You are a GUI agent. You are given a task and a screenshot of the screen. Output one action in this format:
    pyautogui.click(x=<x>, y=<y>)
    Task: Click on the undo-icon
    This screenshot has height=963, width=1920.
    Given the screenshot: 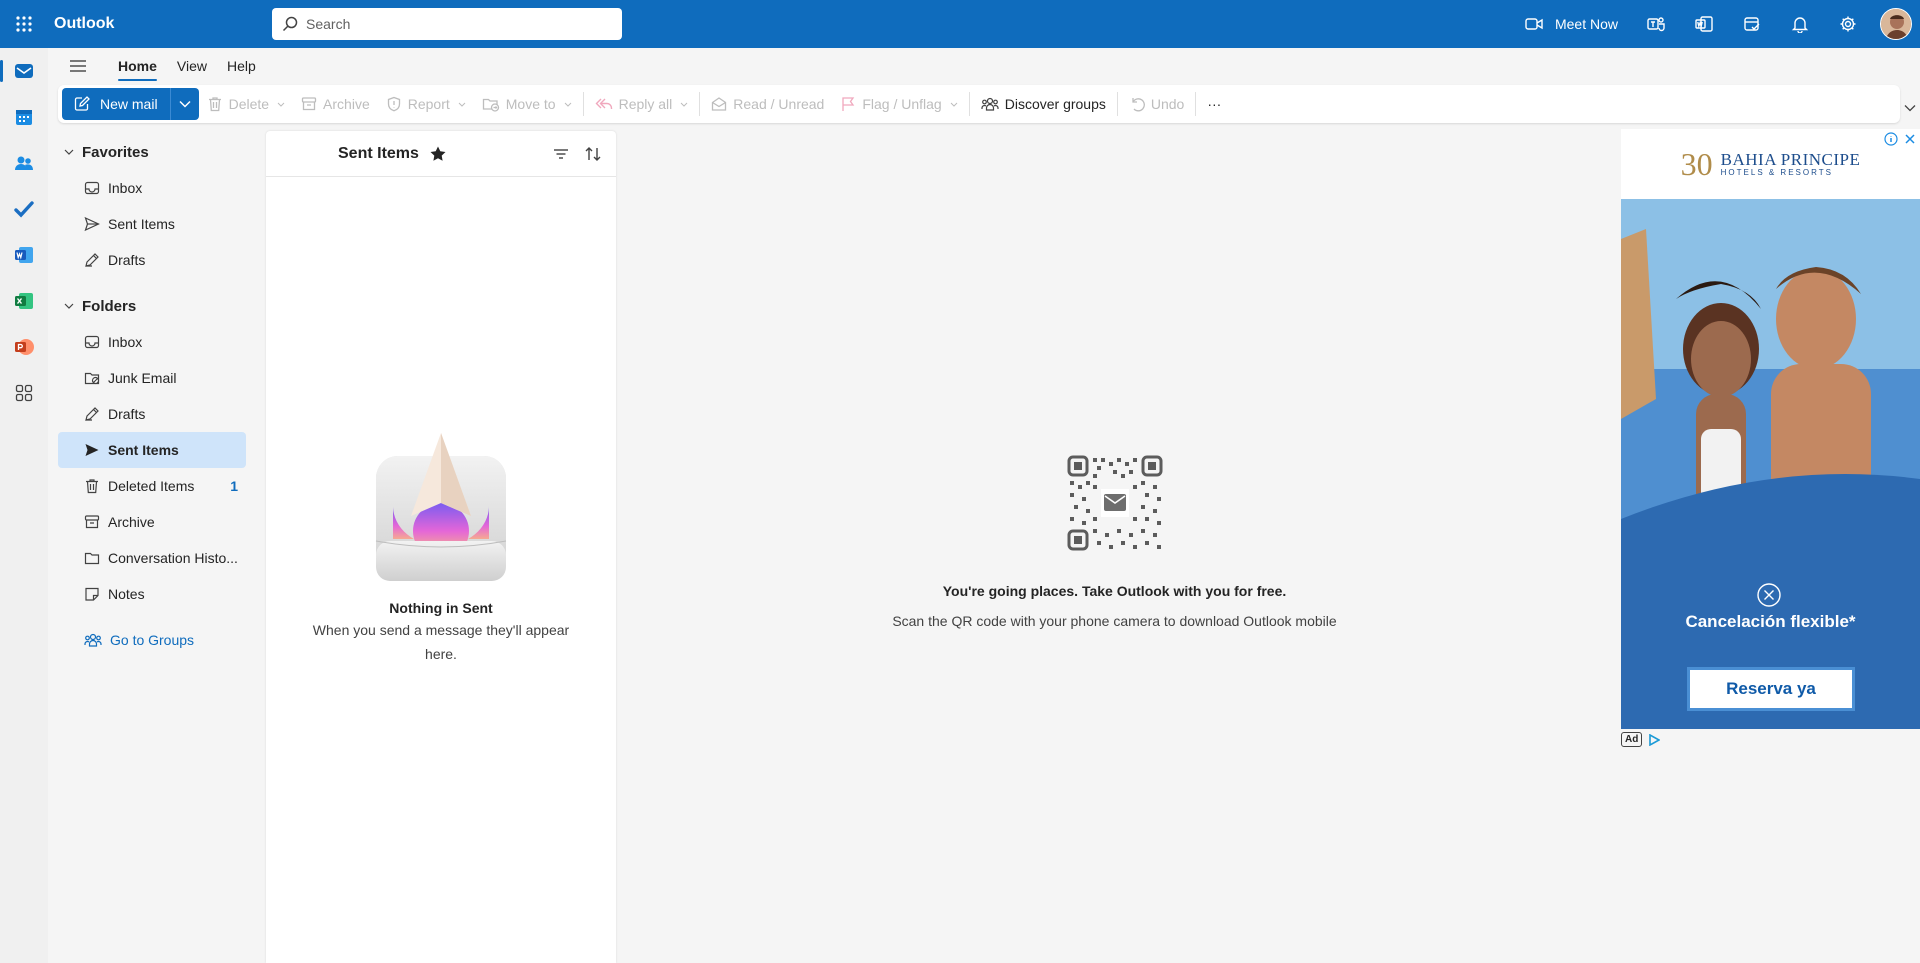 What is the action you would take?
    pyautogui.click(x=1137, y=104)
    